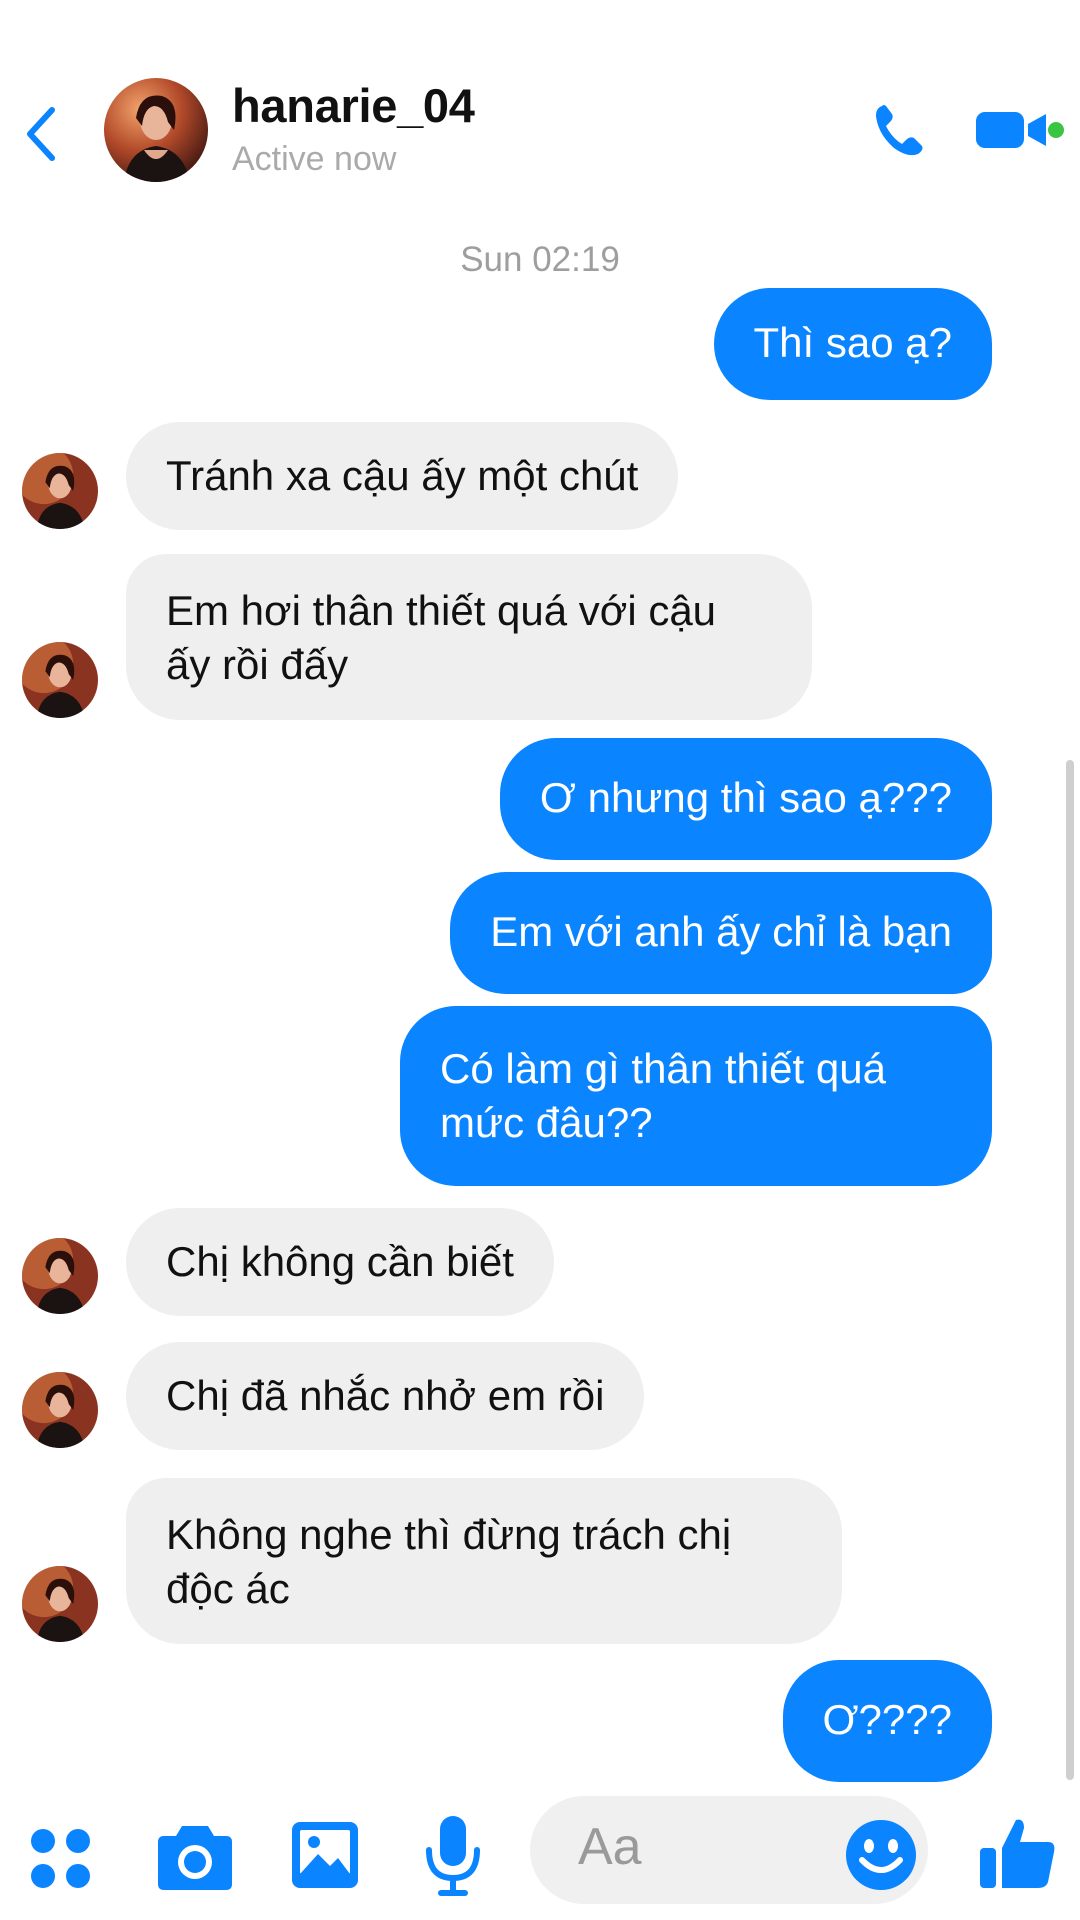 Image resolution: width=1080 pixels, height=1920 pixels. I want to click on message-input-placeholder: Aa, so click(610, 1847).